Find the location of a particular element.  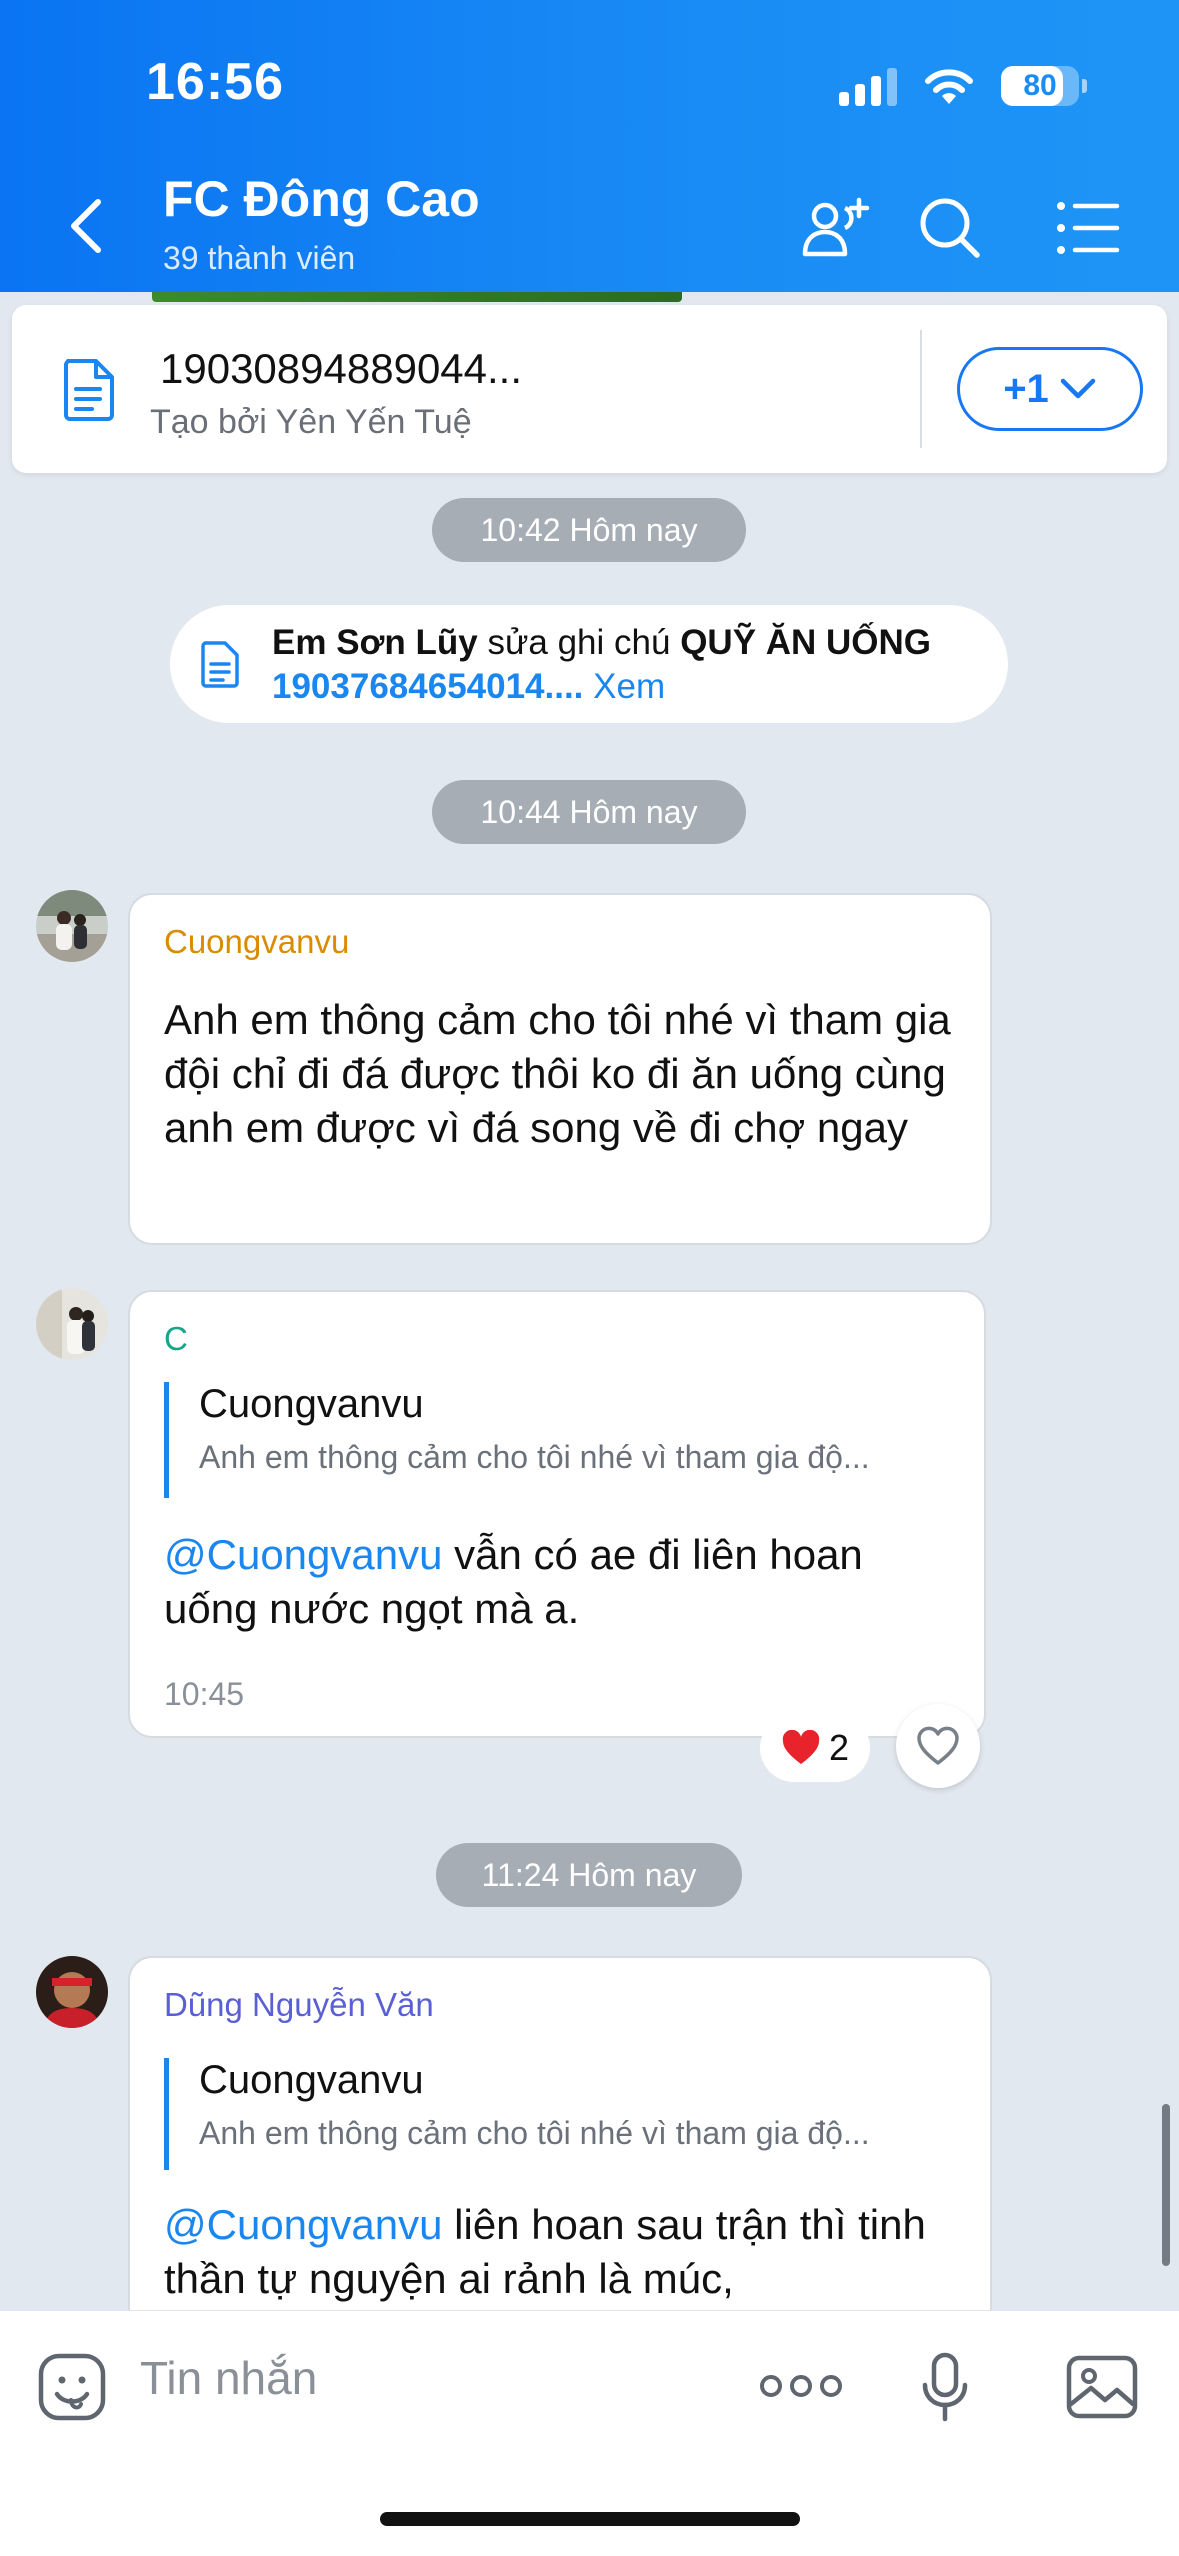

back-button is located at coordinates (85, 226).